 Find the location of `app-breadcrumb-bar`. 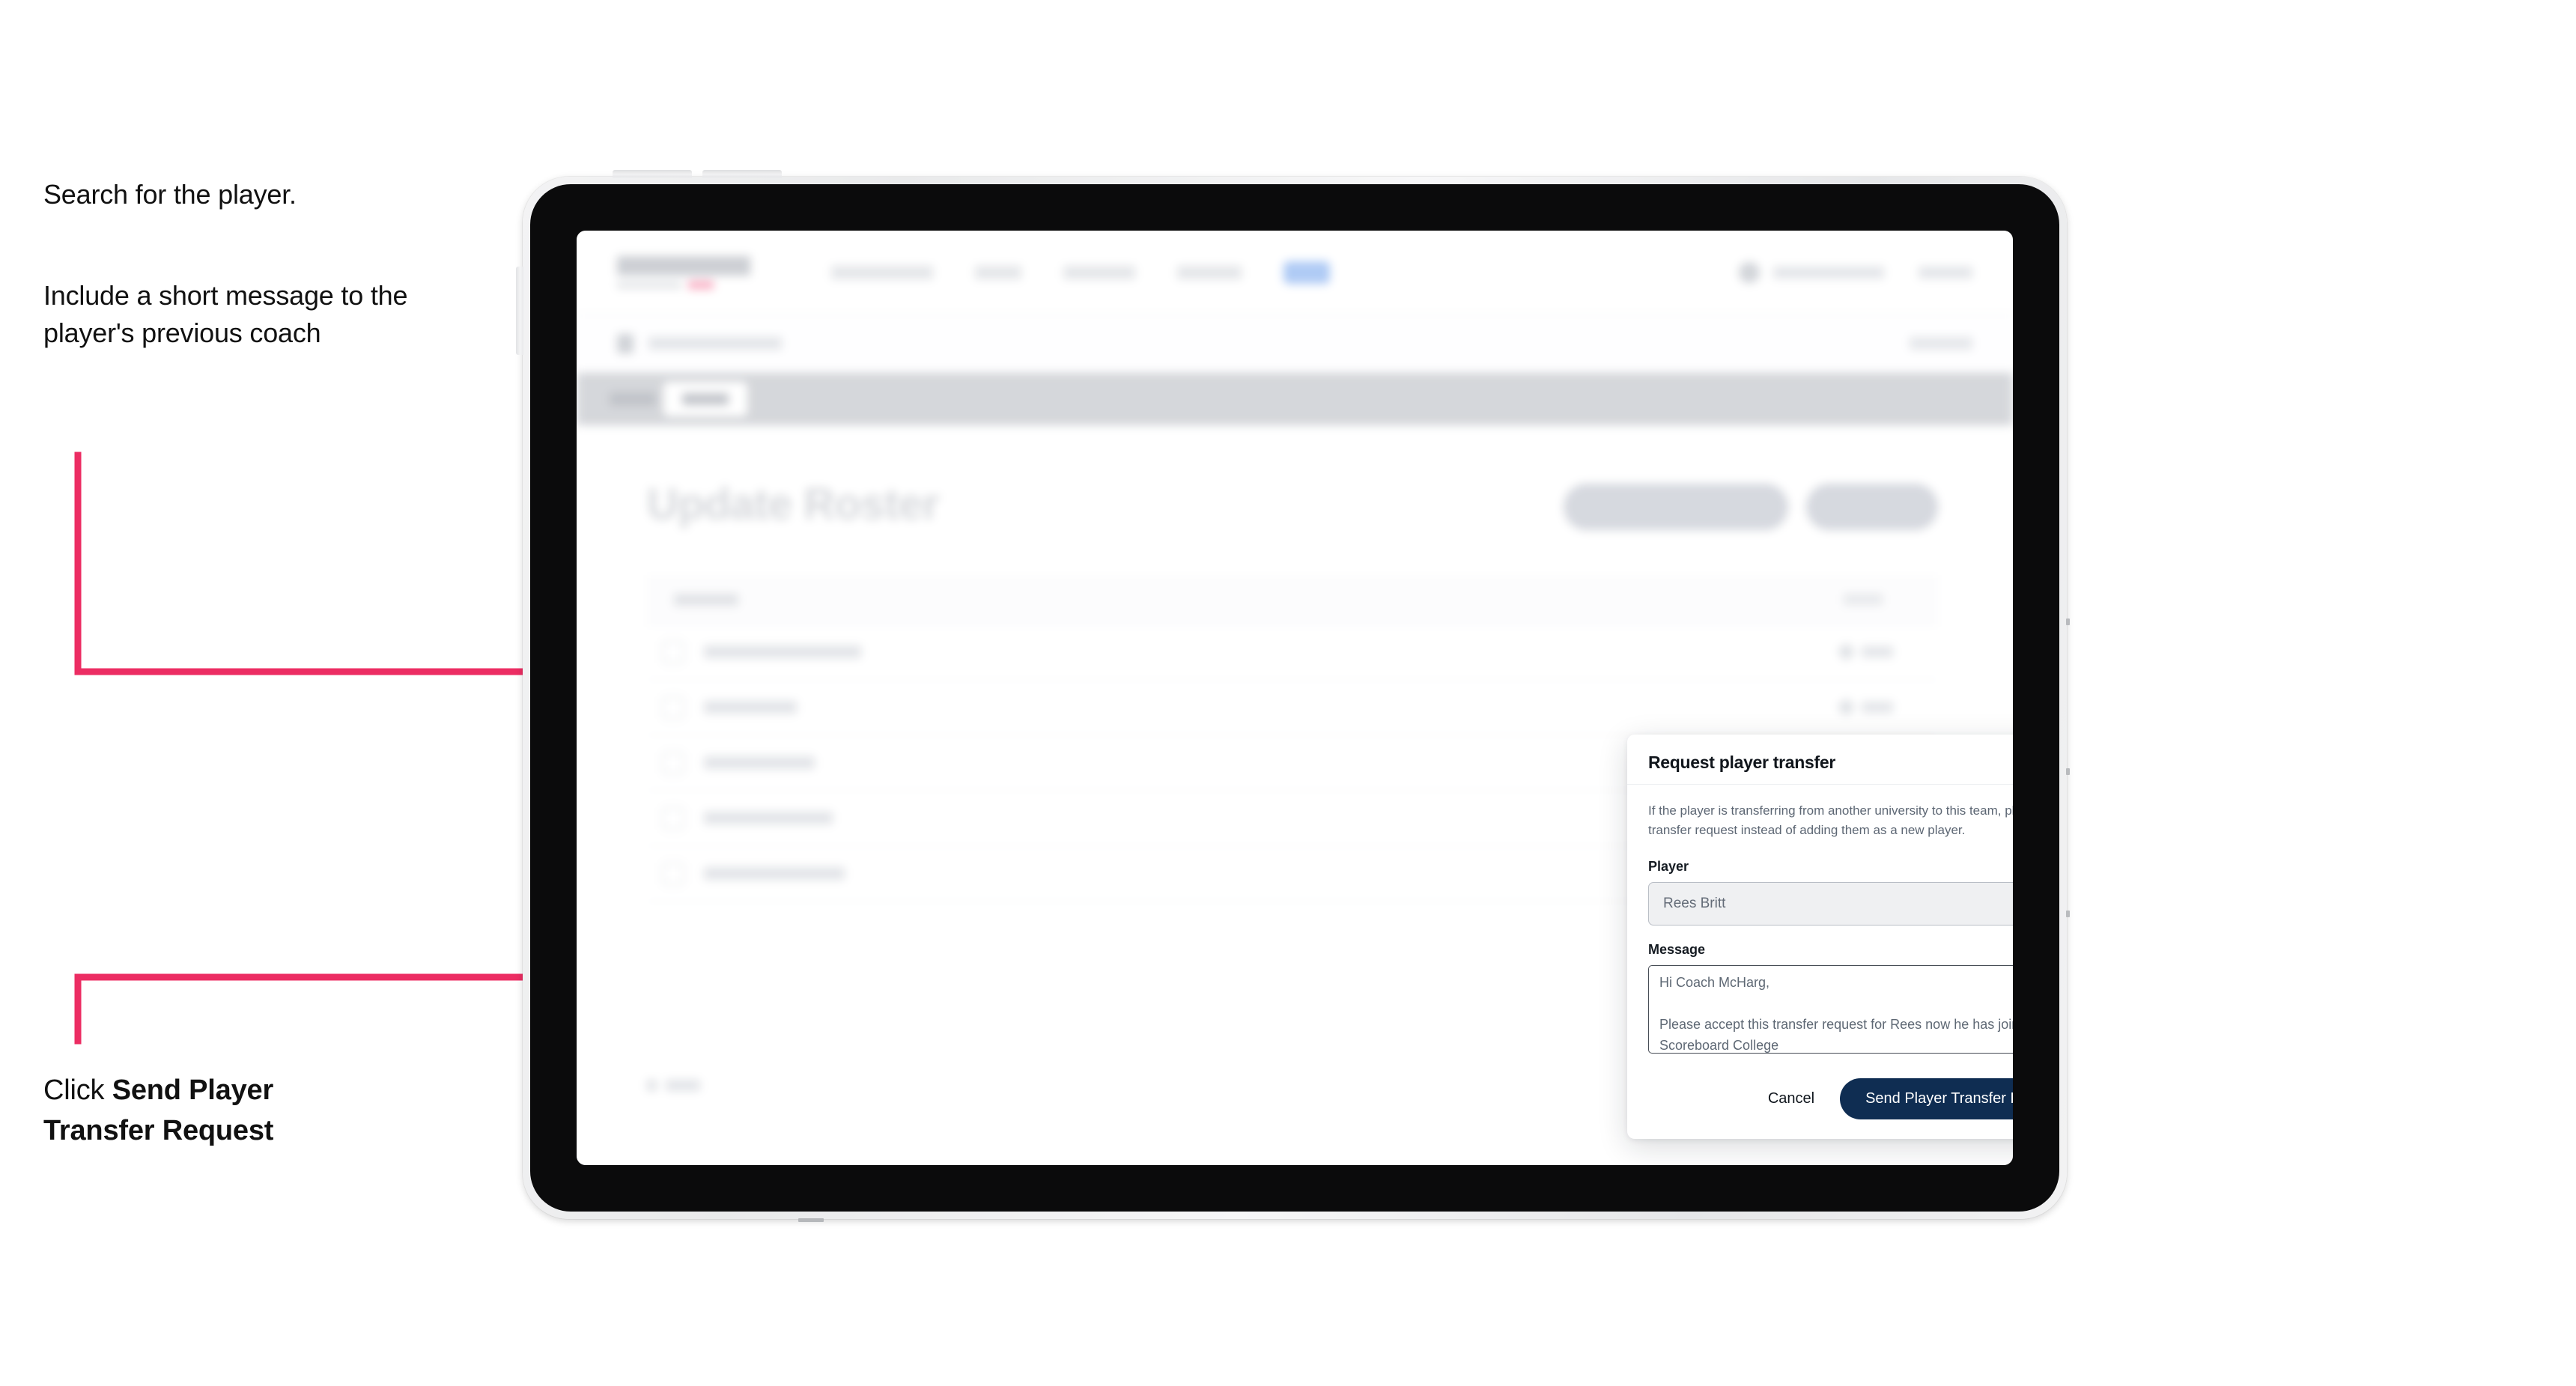

app-breadcrumb-bar is located at coordinates (1295, 344).